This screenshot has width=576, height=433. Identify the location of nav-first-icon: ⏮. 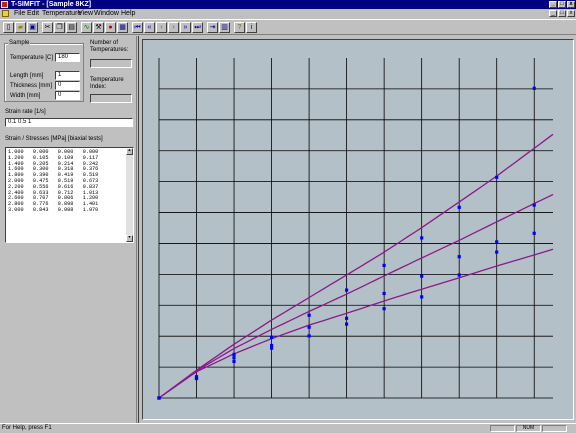
(137, 27).